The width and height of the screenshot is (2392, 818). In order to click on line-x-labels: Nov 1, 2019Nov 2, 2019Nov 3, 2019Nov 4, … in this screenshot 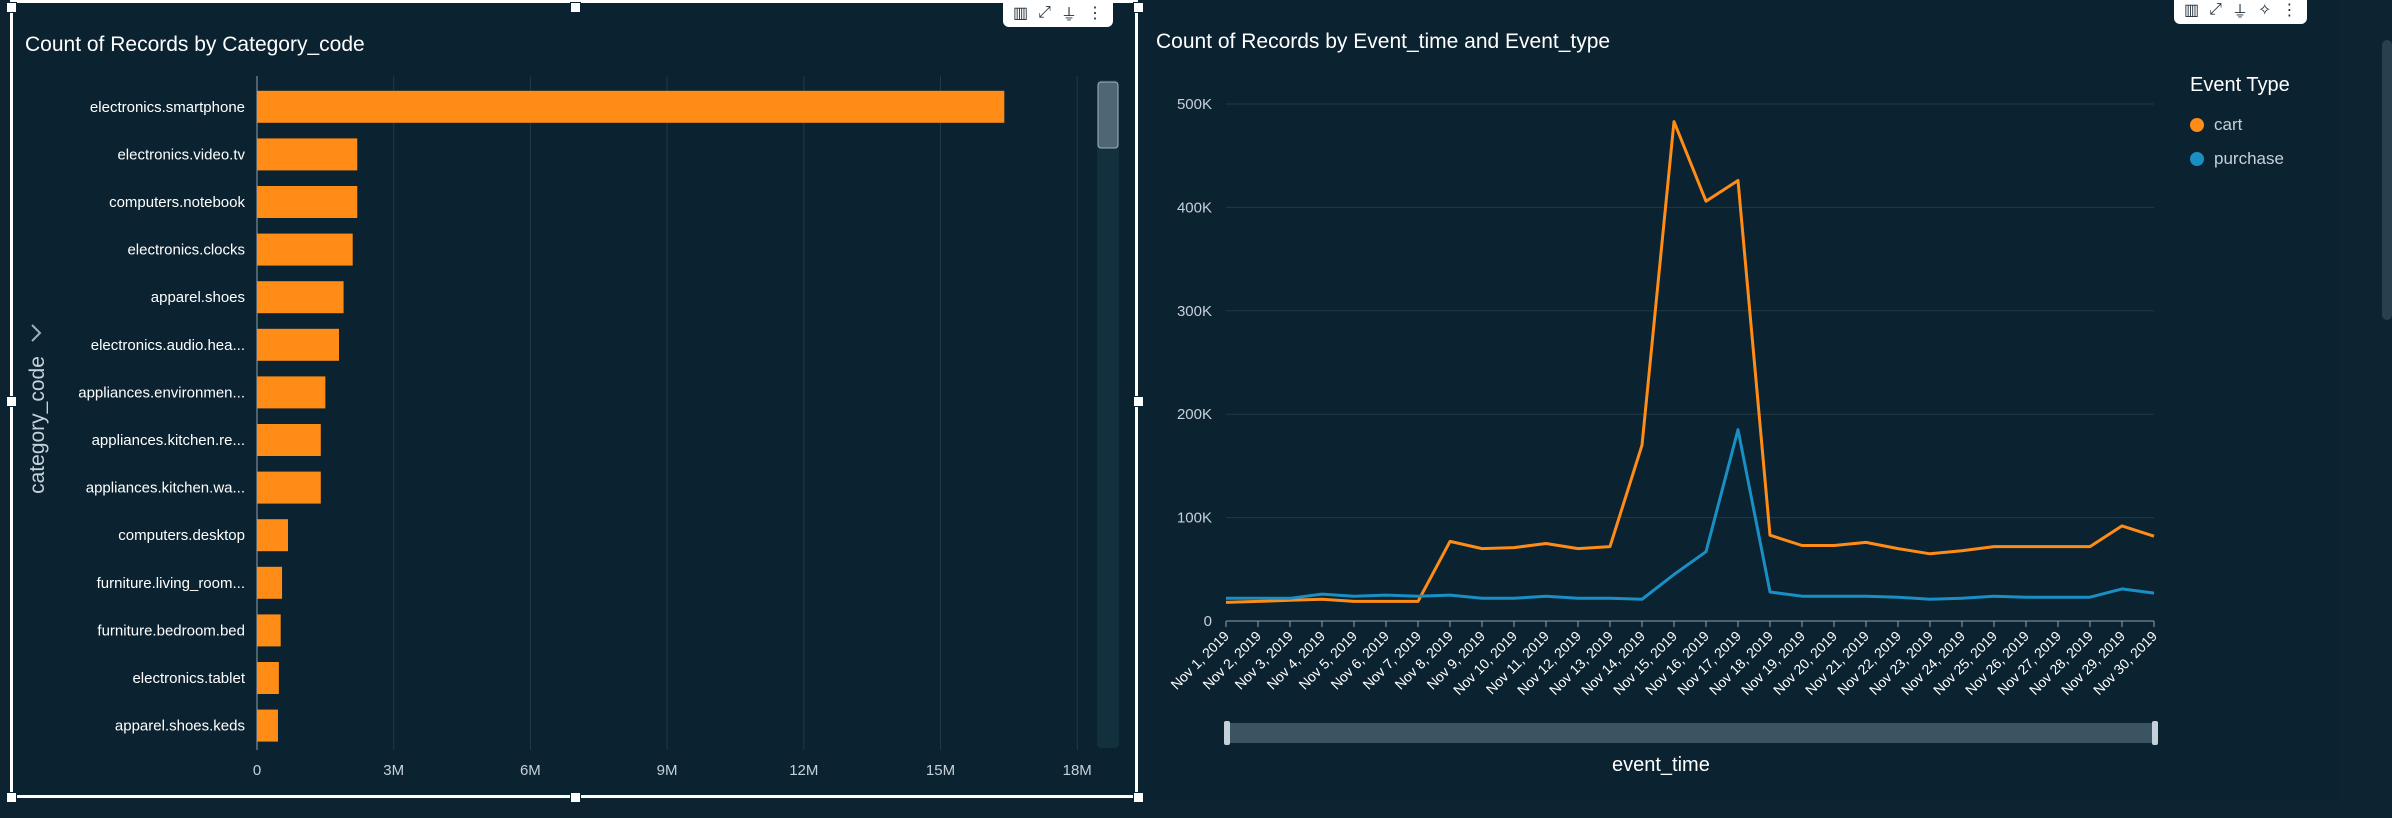, I will do `click(1663, 663)`.